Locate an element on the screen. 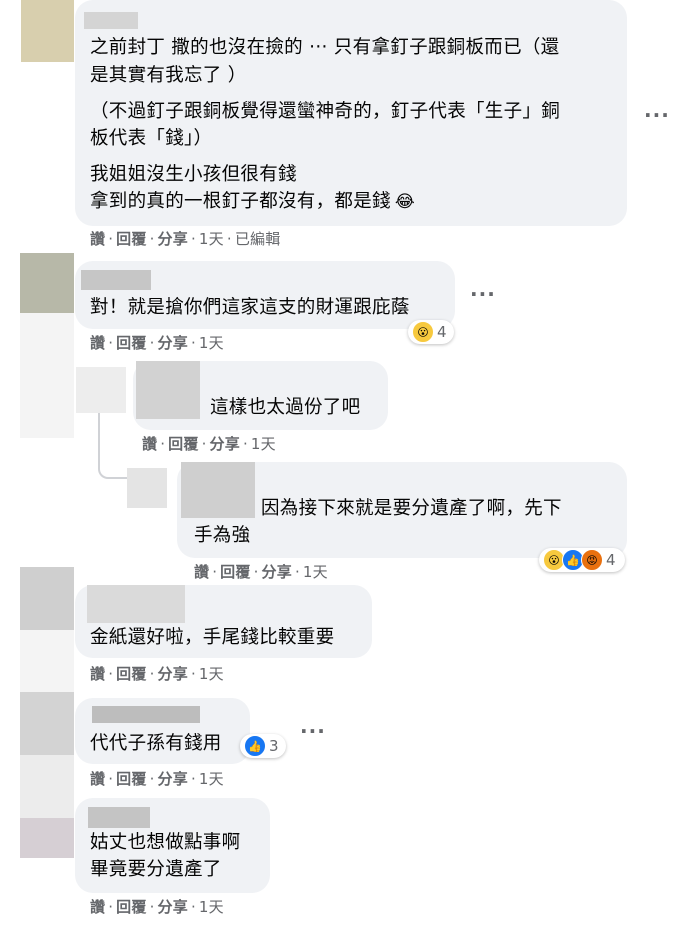 Image resolution: width=685 pixels, height=927 pixels. reaction-summary: 👍 3 is located at coordinates (263, 746).